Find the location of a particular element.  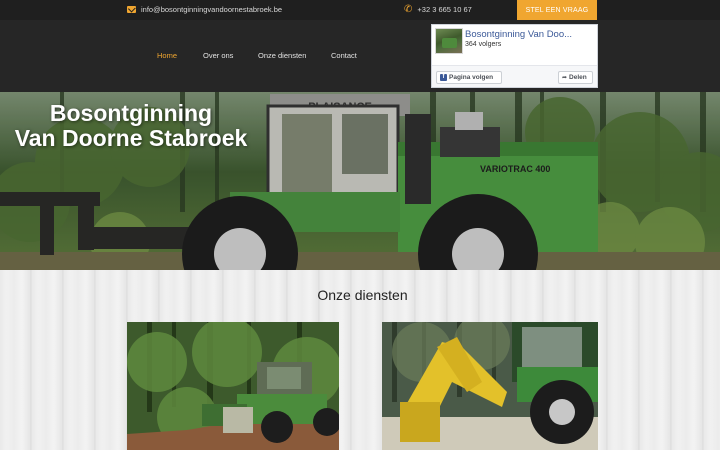

follow-page-label: Pagina volgen is located at coordinates (471, 77).